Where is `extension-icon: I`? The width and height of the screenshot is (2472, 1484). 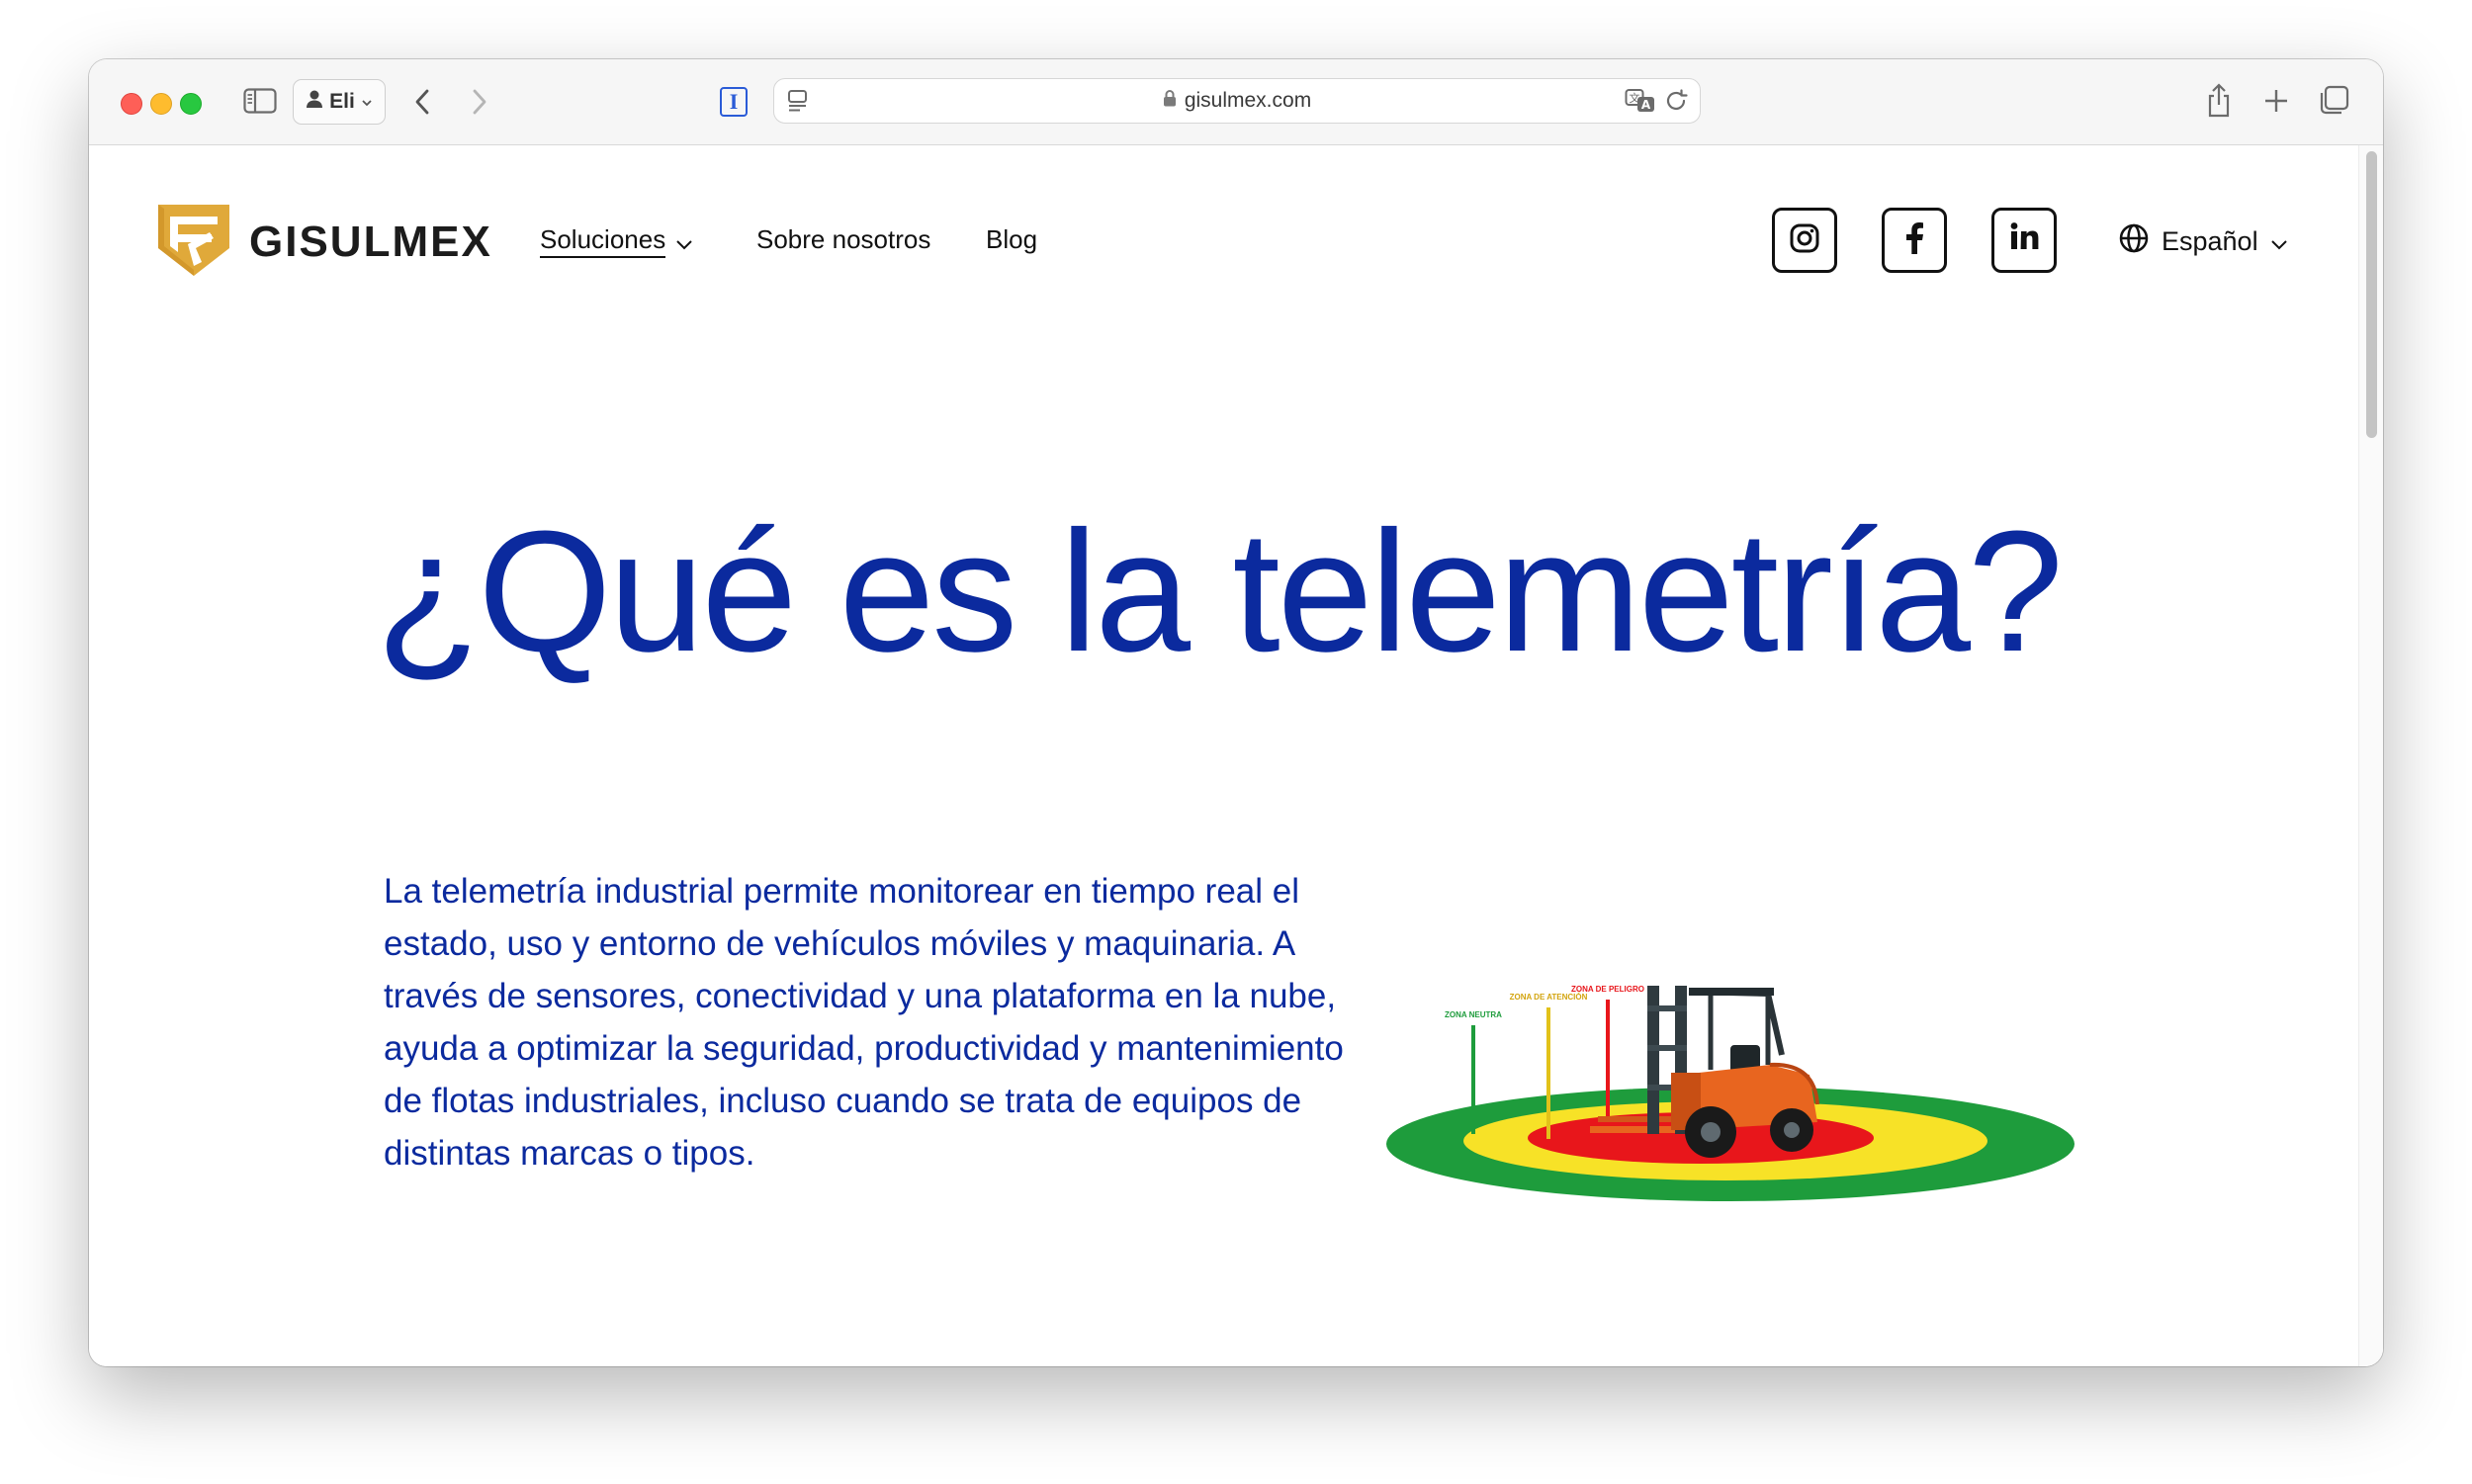
extension-icon: I is located at coordinates (734, 102).